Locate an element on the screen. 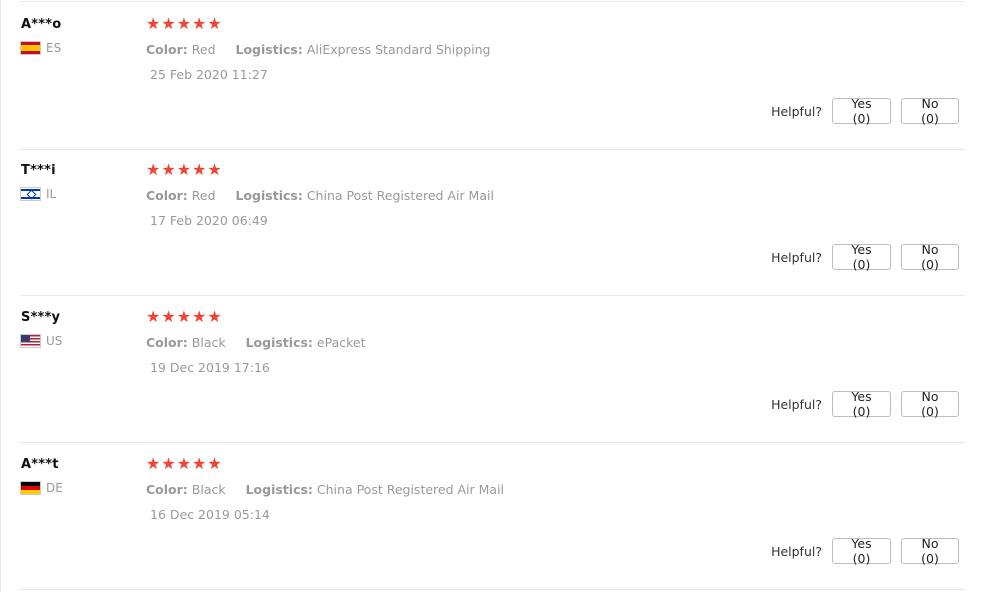 The height and width of the screenshot is (592, 991). reviewer-name: A***t is located at coordinates (40, 464).